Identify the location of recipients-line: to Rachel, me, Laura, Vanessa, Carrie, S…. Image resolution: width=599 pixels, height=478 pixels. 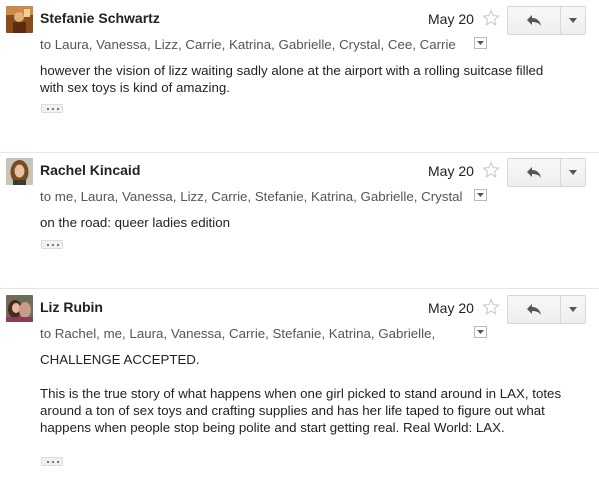
(238, 333).